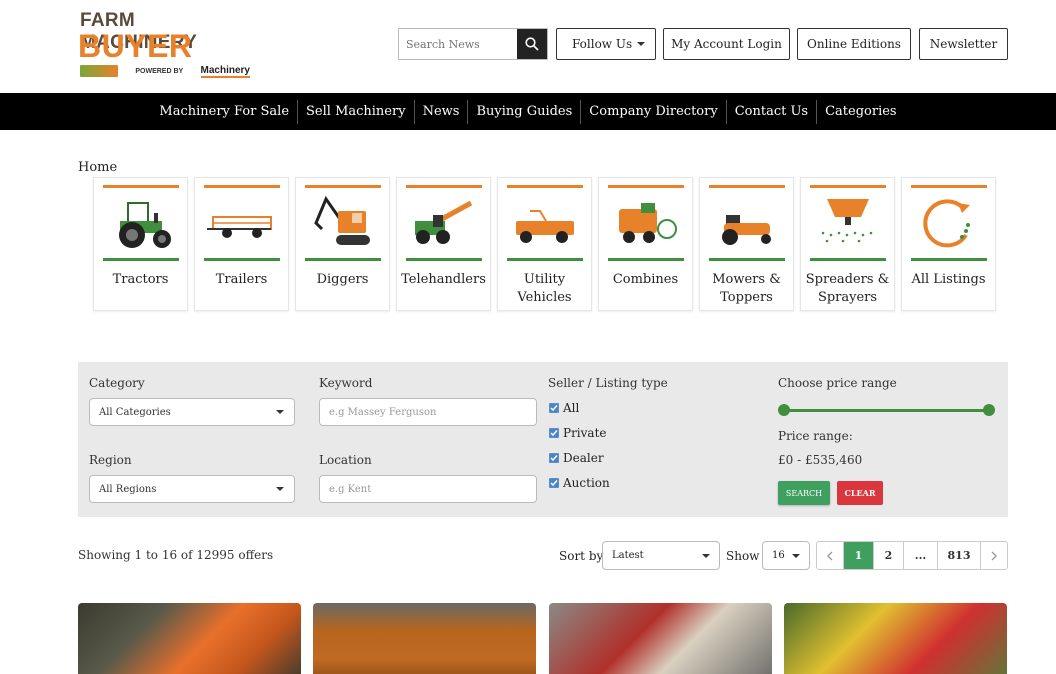  I want to click on logo-badge-icon, so click(99, 71).